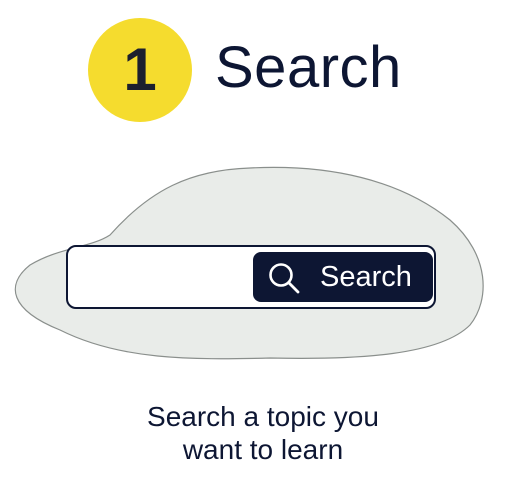 The width and height of the screenshot is (526, 485). What do you see at coordinates (366, 277) in the screenshot?
I see `search-button-label: Search` at bounding box center [366, 277].